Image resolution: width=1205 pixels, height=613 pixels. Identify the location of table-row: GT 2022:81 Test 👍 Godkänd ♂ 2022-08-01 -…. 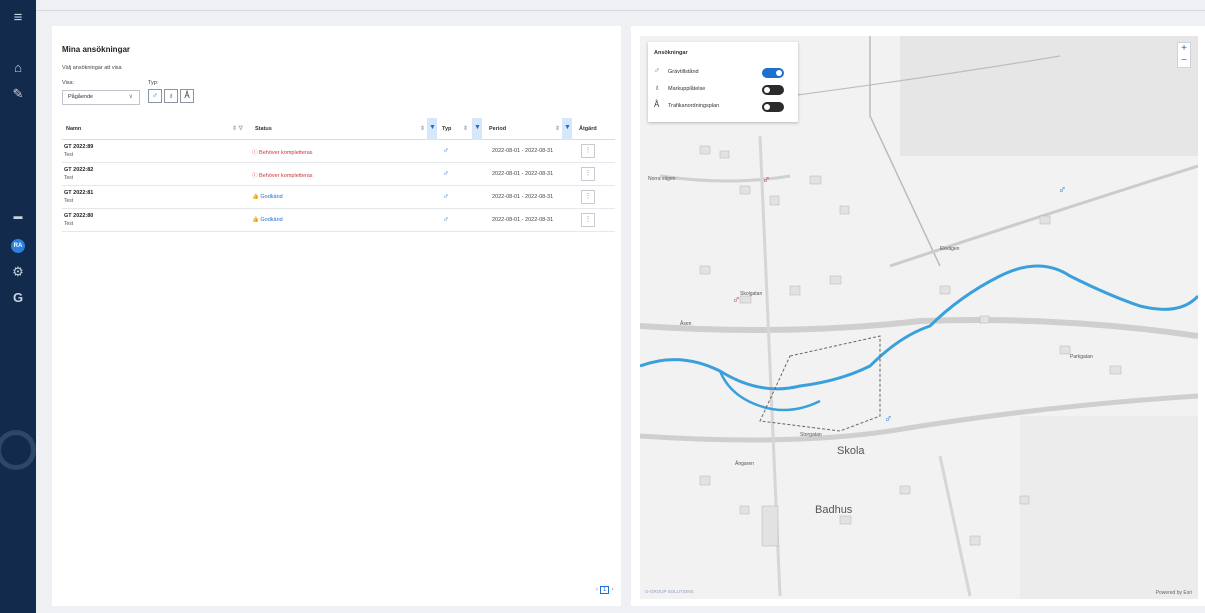
(338, 197).